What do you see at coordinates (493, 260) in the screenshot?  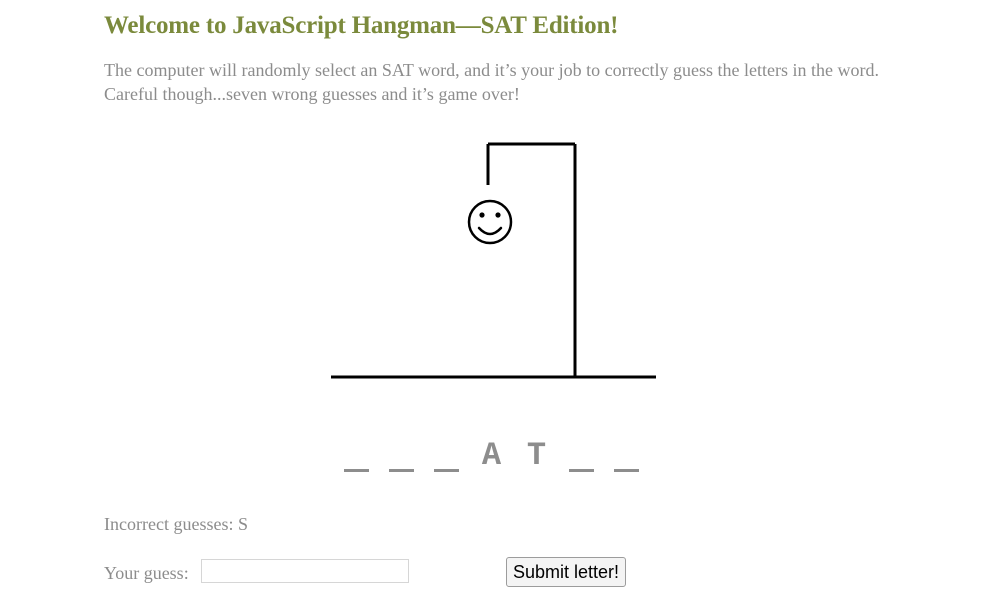 I see `hangman-drawing` at bounding box center [493, 260].